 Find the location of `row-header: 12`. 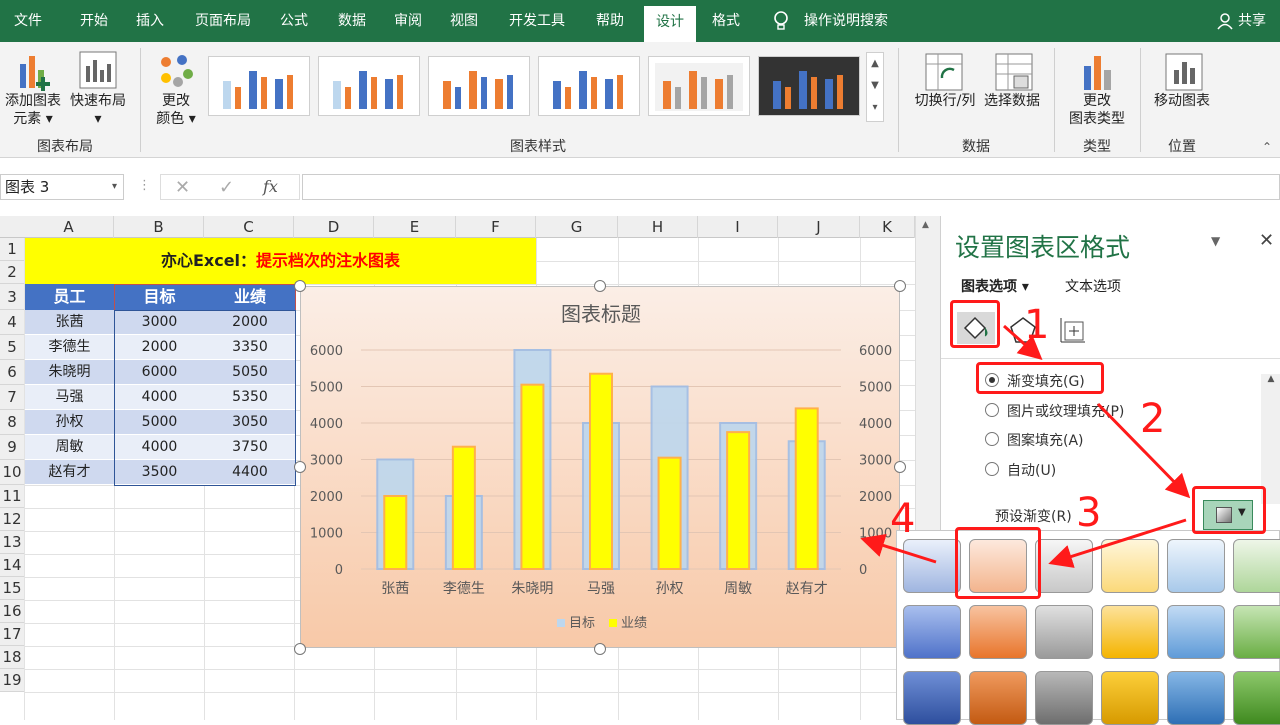

row-header: 12 is located at coordinates (12, 519).